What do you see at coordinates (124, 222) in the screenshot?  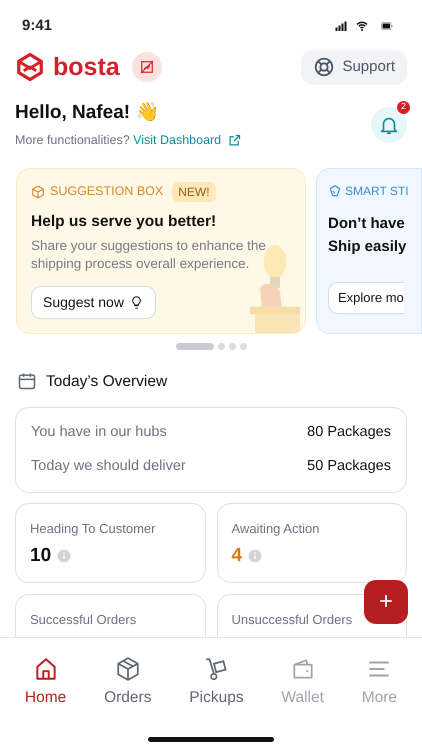 I see `card-title: Help us serve you better!` at bounding box center [124, 222].